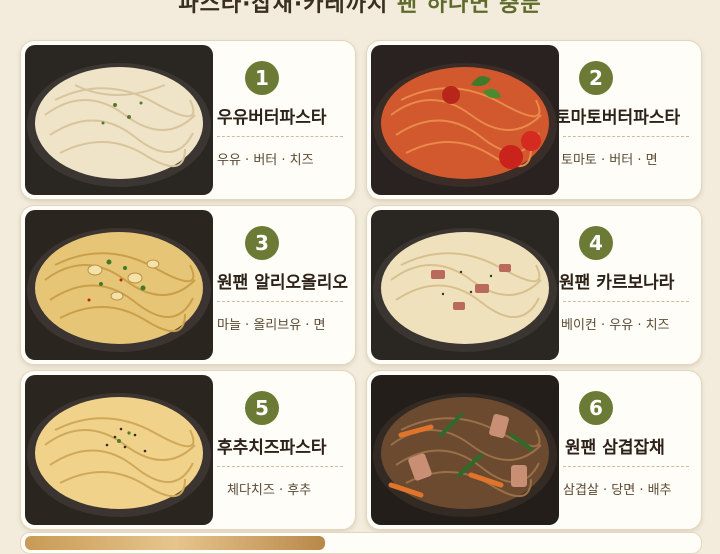 The image size is (720, 554). Describe the element at coordinates (272, 118) in the screenshot. I see `recipe-title: 우유버터파스타` at that location.